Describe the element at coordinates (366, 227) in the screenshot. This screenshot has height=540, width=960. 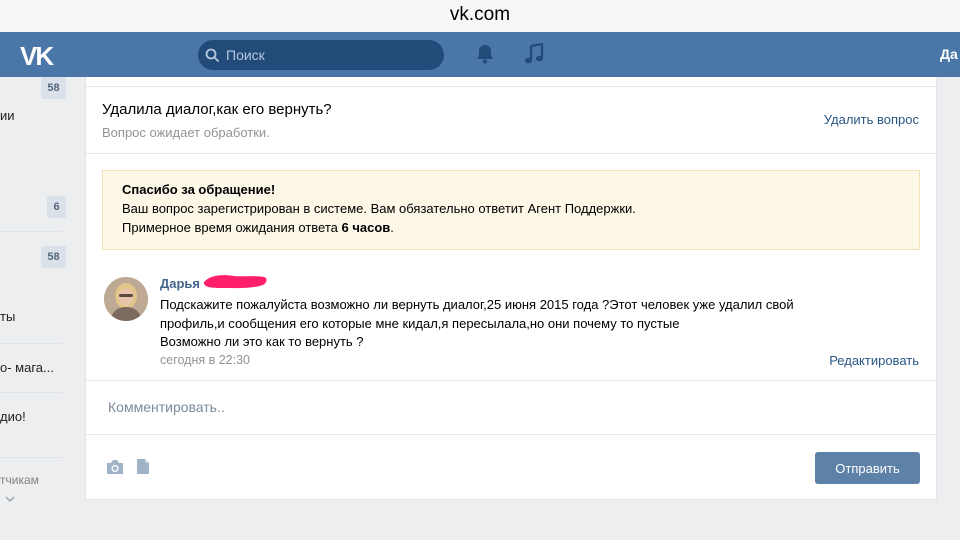
I see `notice-wait-hours: 6 часов` at that location.